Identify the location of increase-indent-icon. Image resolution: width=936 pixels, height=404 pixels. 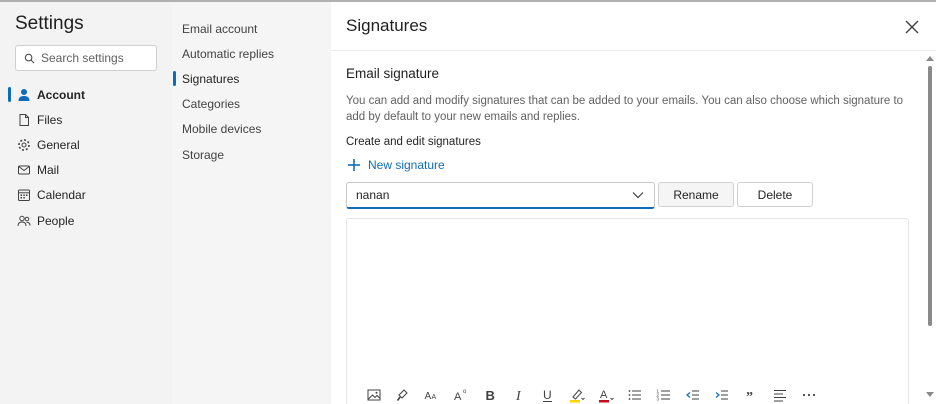
(721, 394).